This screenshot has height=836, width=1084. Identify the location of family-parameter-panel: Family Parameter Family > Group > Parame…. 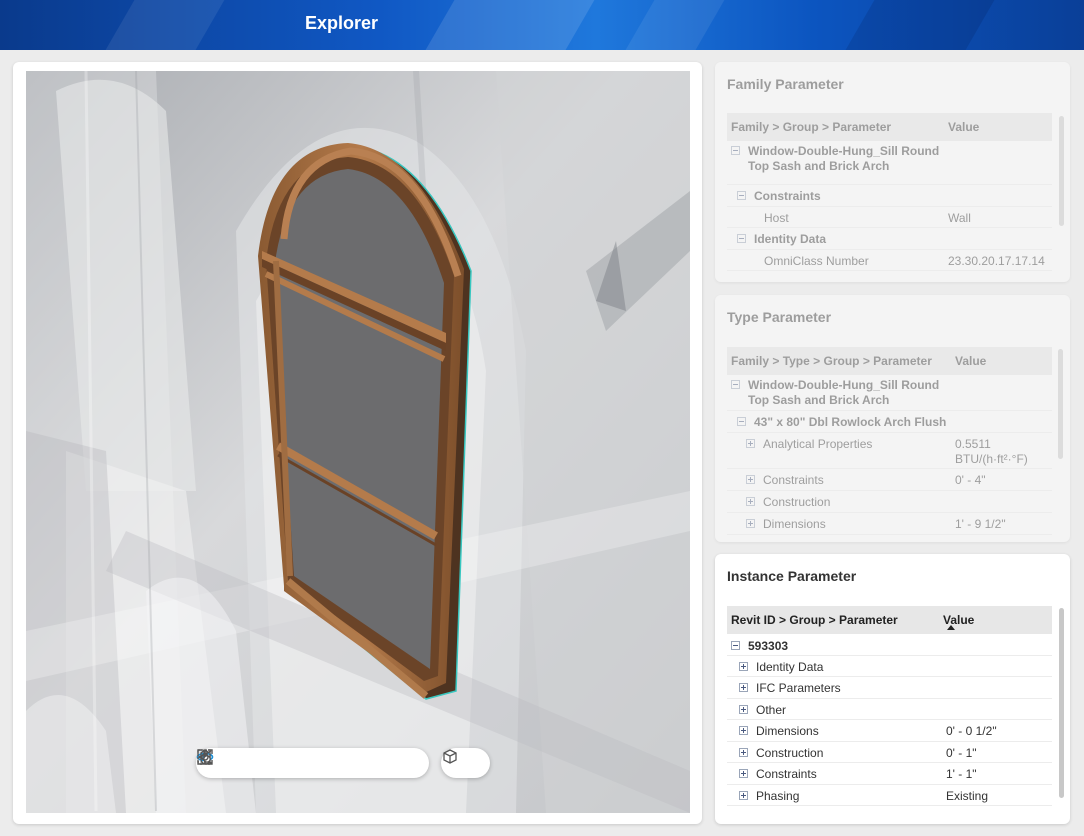
(892, 172).